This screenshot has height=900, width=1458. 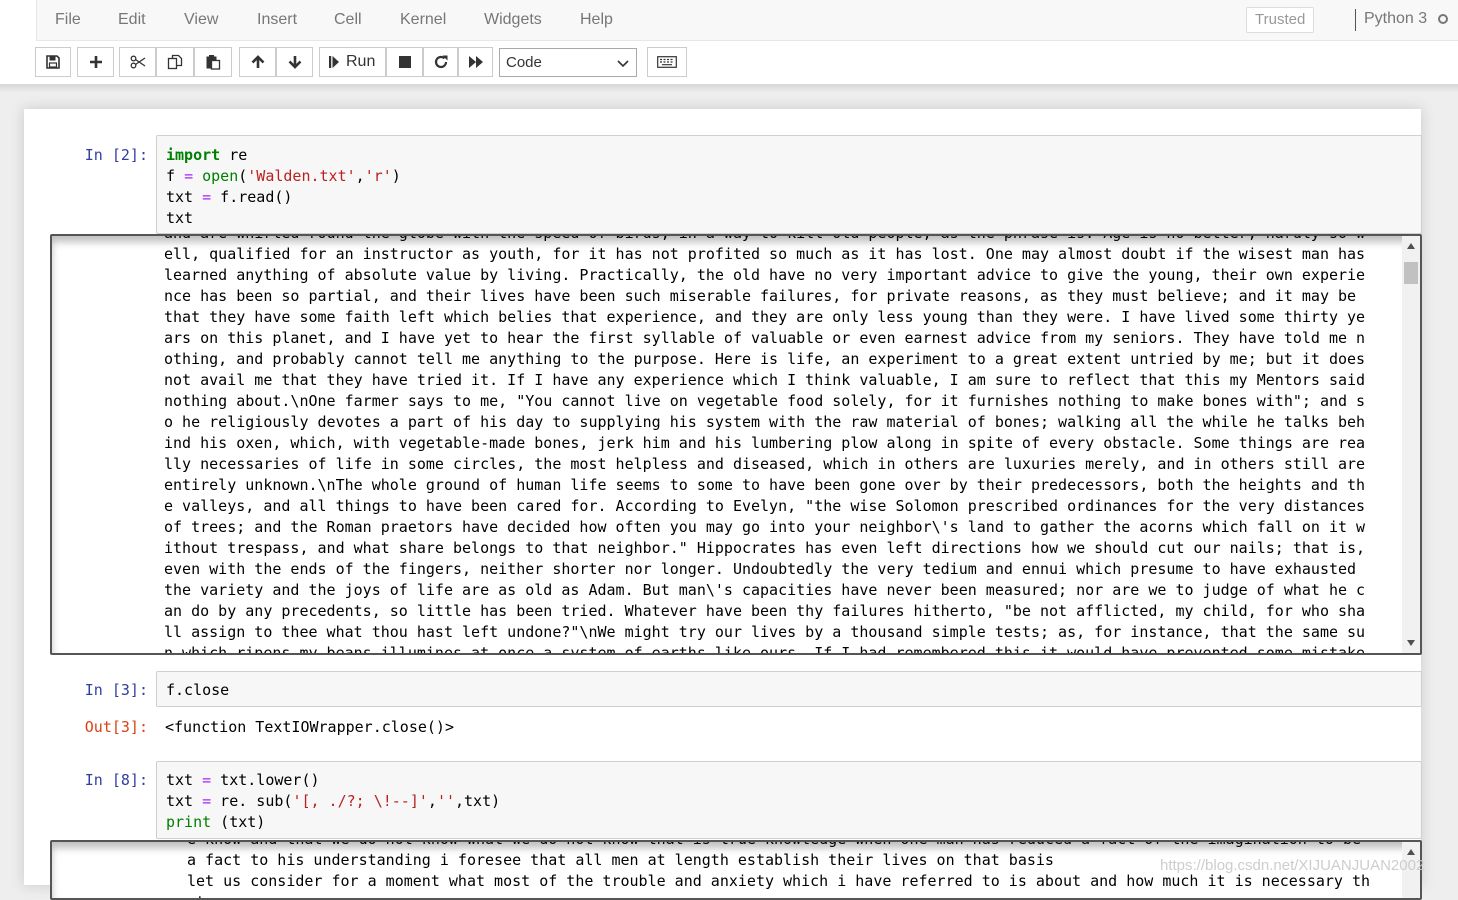 I want to click on code-line: import re, so click(x=206, y=155).